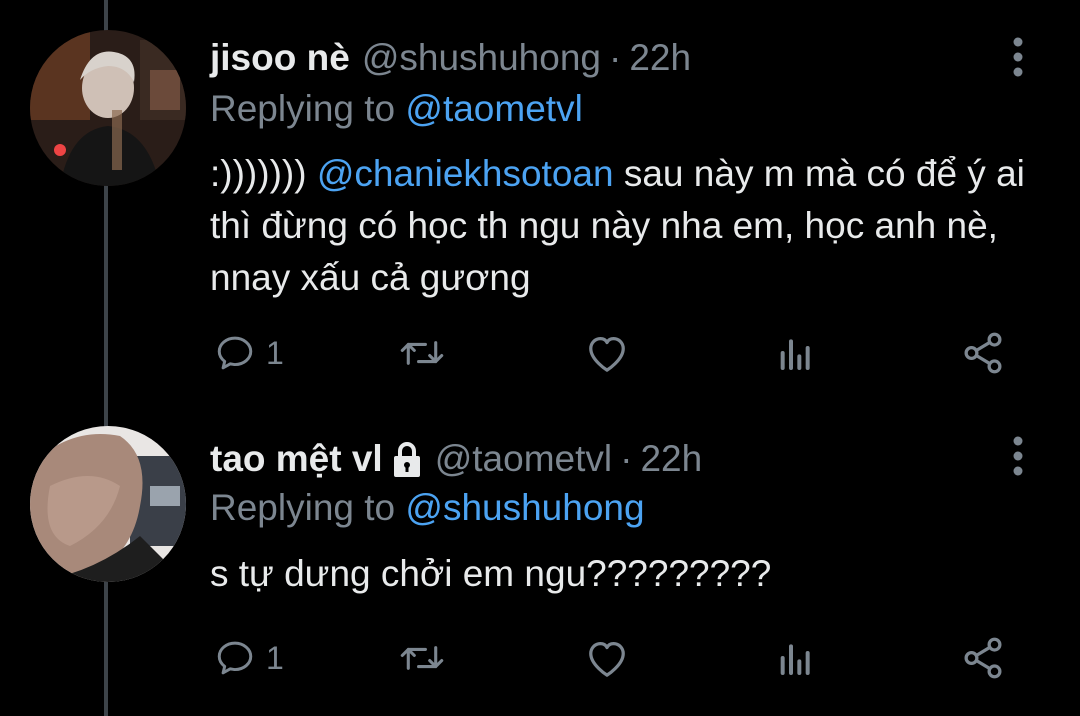 Image resolution: width=1080 pixels, height=716 pixels. What do you see at coordinates (296, 459) in the screenshot?
I see `display-name: tao mệt vl` at bounding box center [296, 459].